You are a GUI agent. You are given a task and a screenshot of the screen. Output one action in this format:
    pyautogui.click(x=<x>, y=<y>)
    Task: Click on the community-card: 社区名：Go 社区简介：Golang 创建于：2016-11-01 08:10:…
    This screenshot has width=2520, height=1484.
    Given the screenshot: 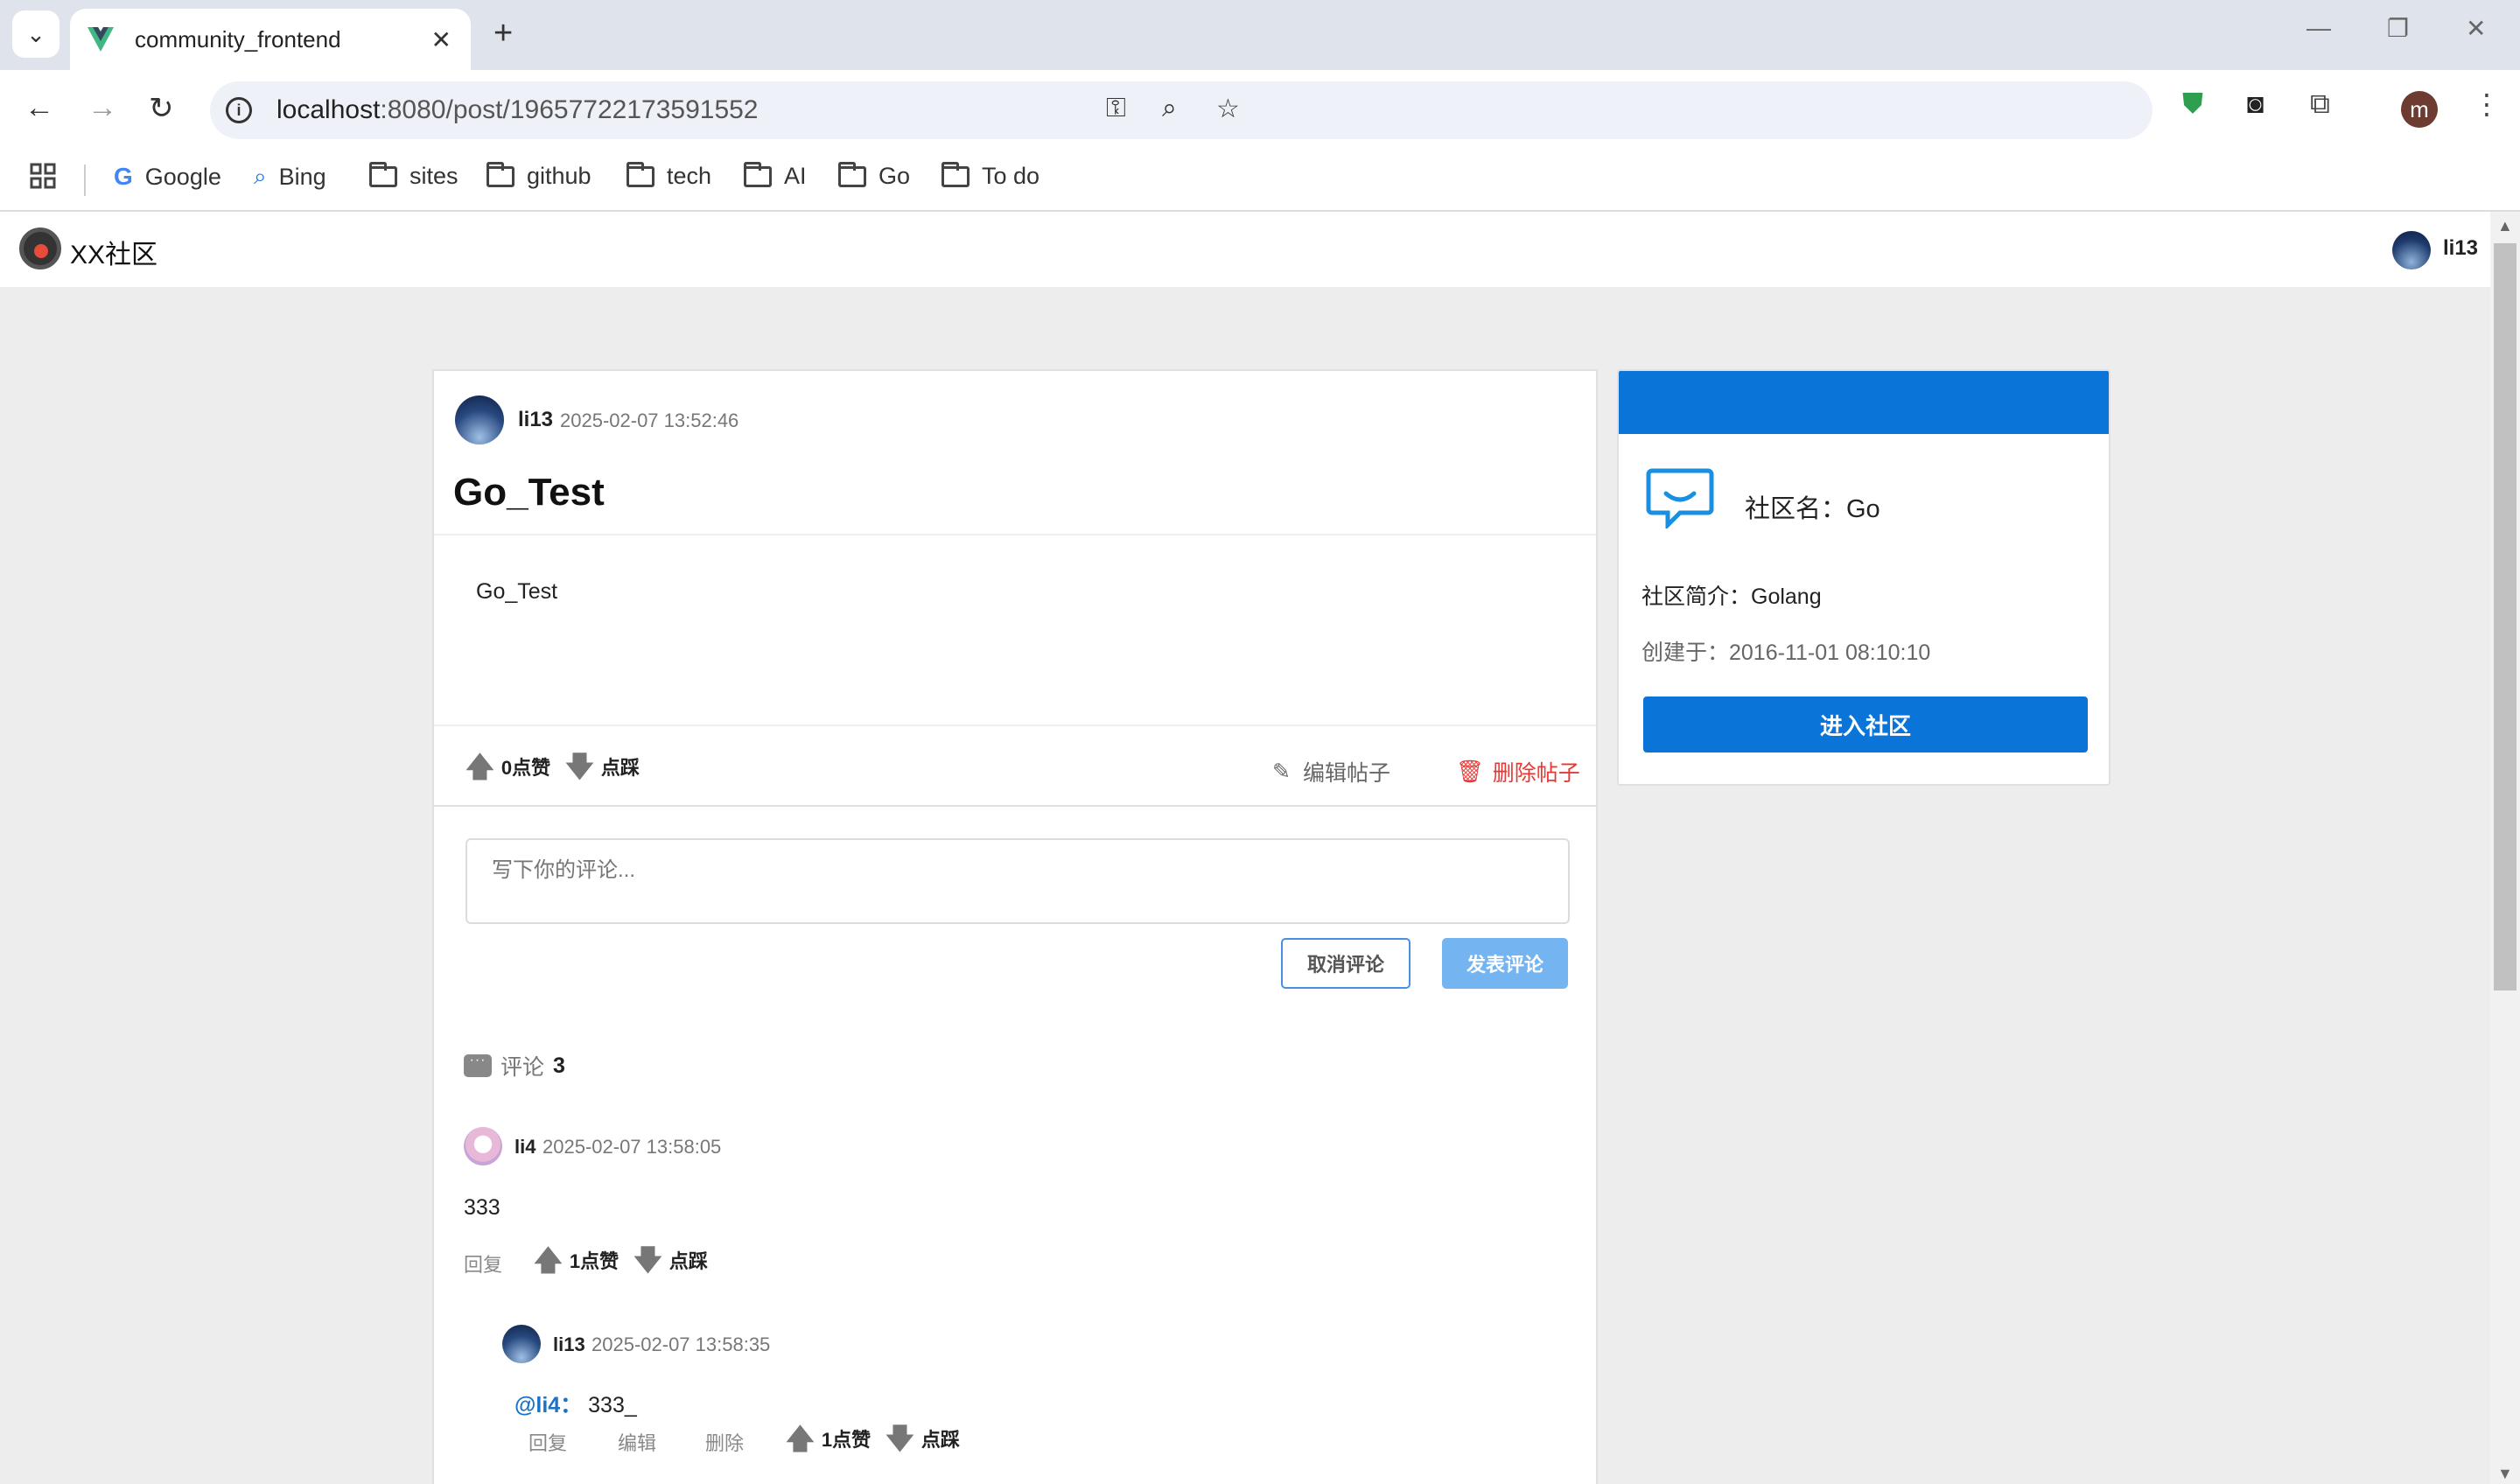 What is the action you would take?
    pyautogui.click(x=1863, y=577)
    